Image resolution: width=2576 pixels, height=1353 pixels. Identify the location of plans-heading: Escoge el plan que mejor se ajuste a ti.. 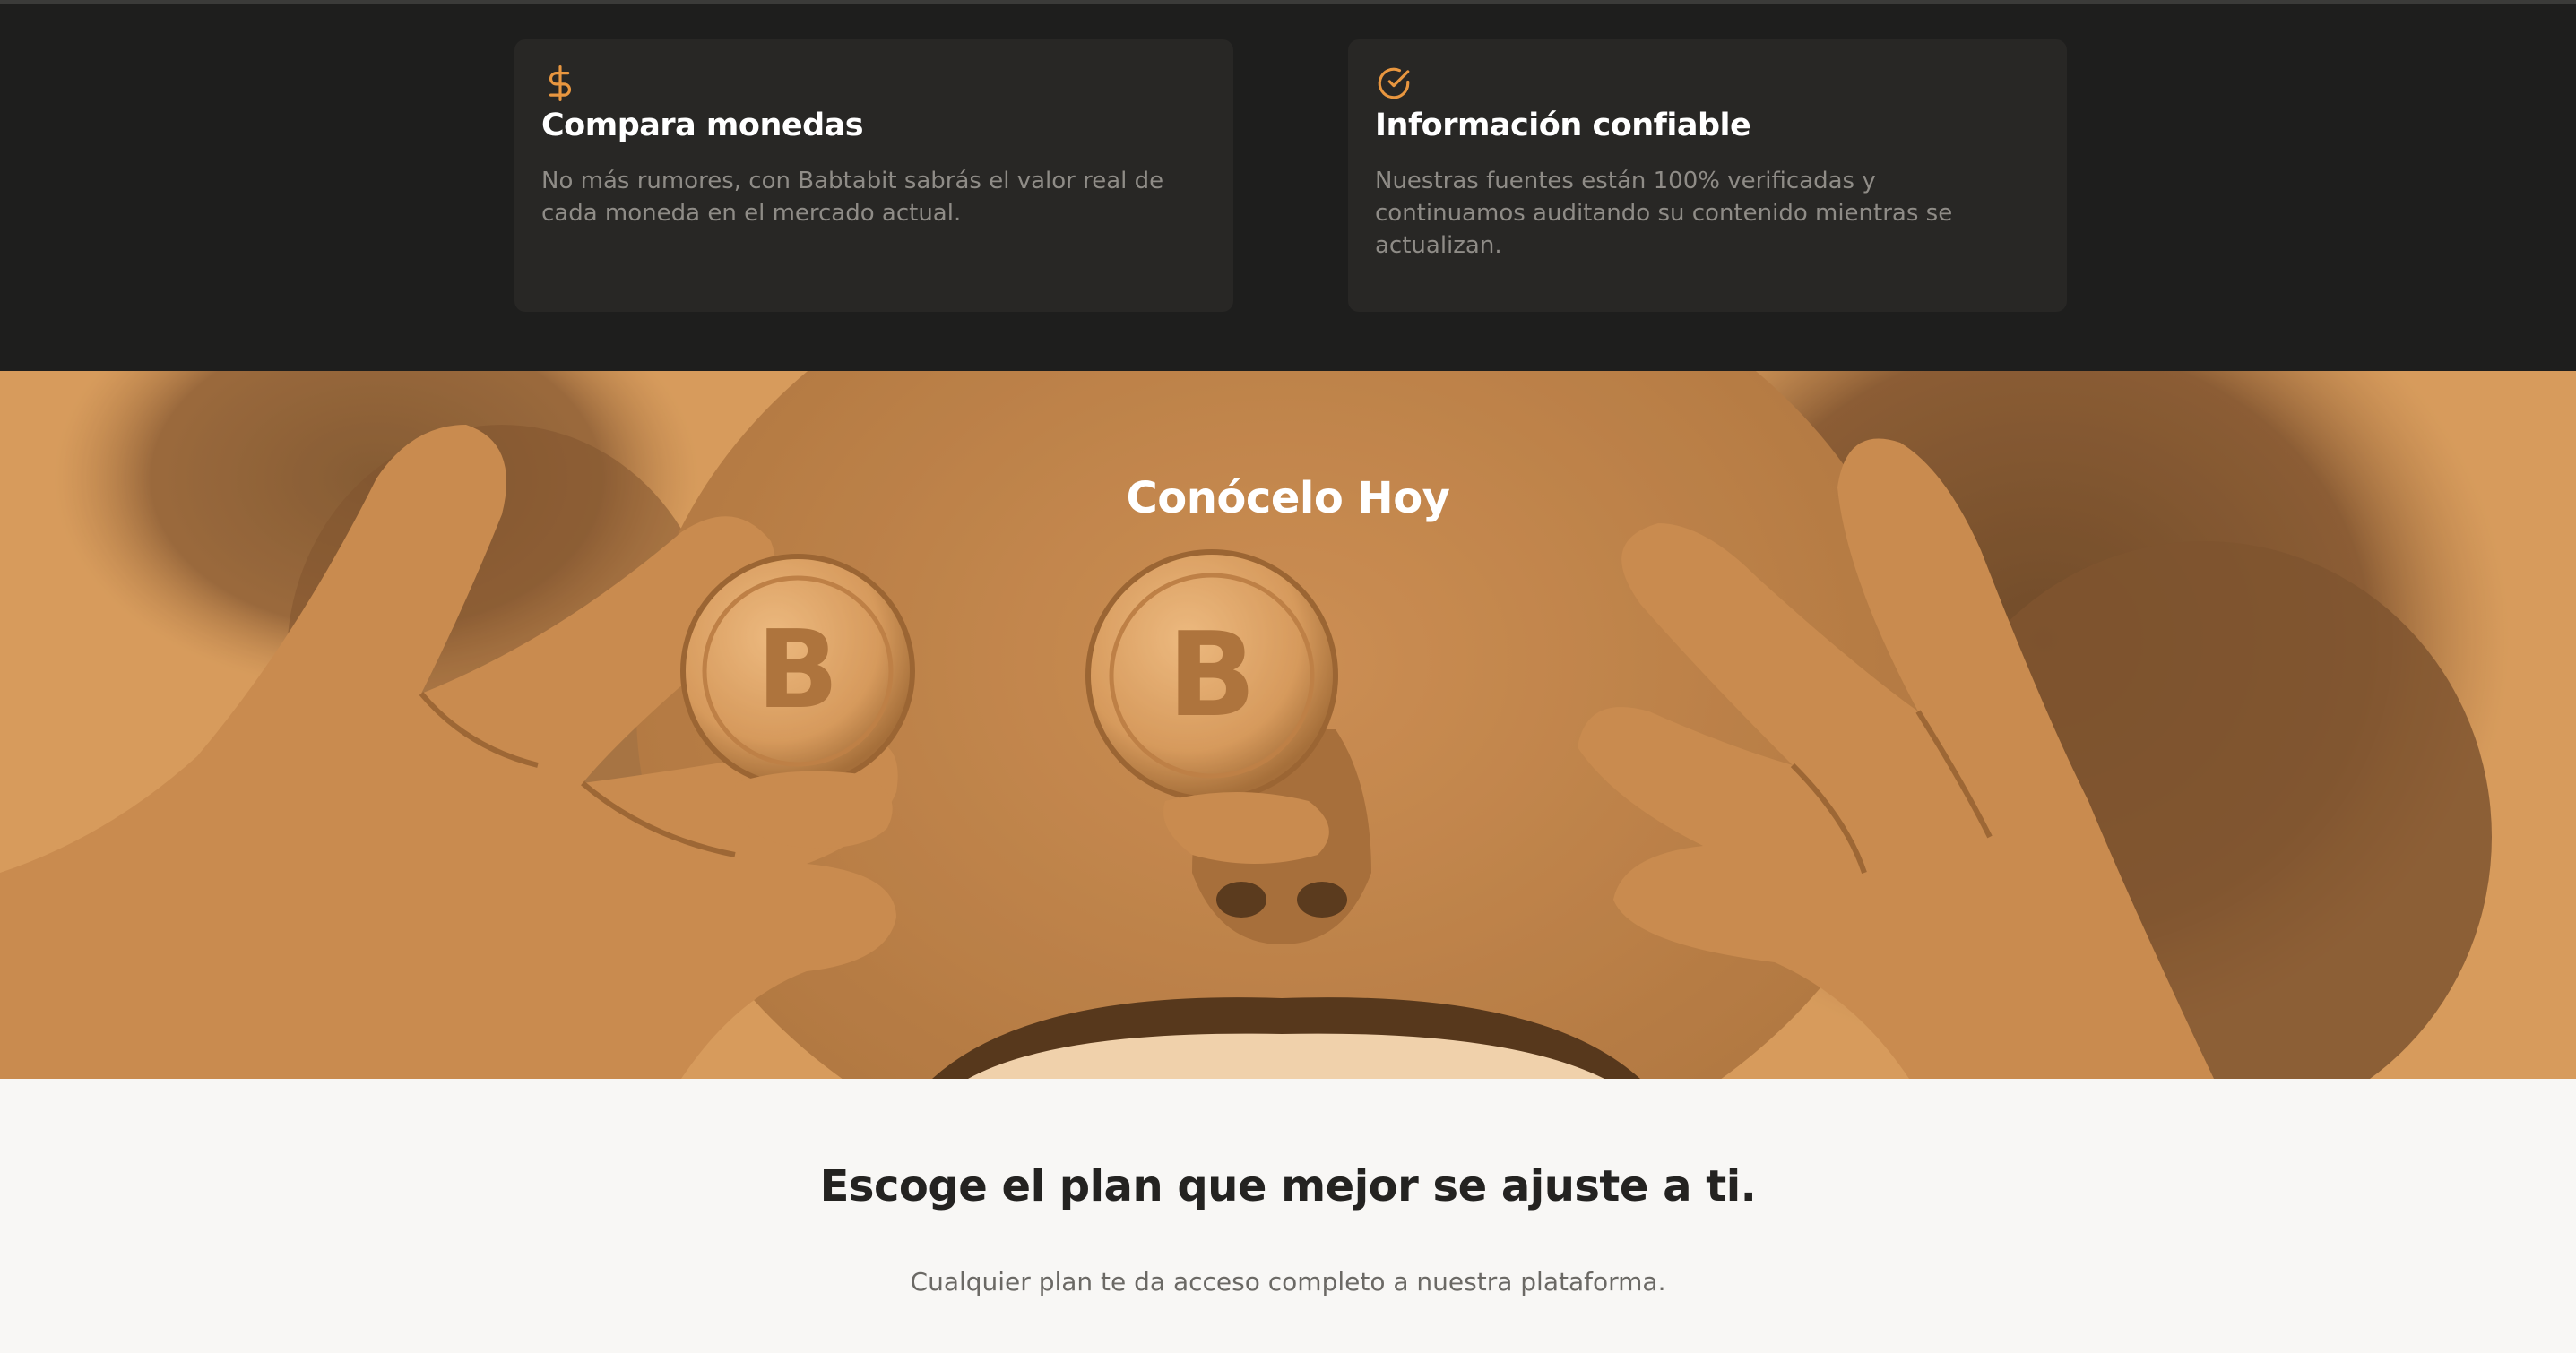
(1288, 1186).